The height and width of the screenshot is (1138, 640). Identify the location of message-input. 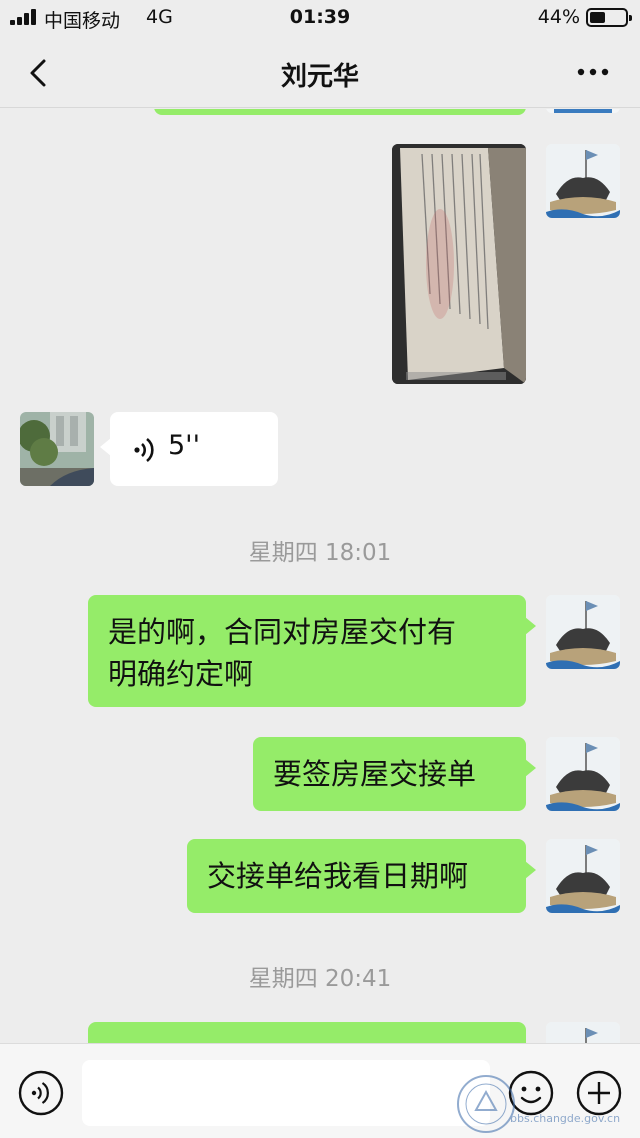
(286, 1093).